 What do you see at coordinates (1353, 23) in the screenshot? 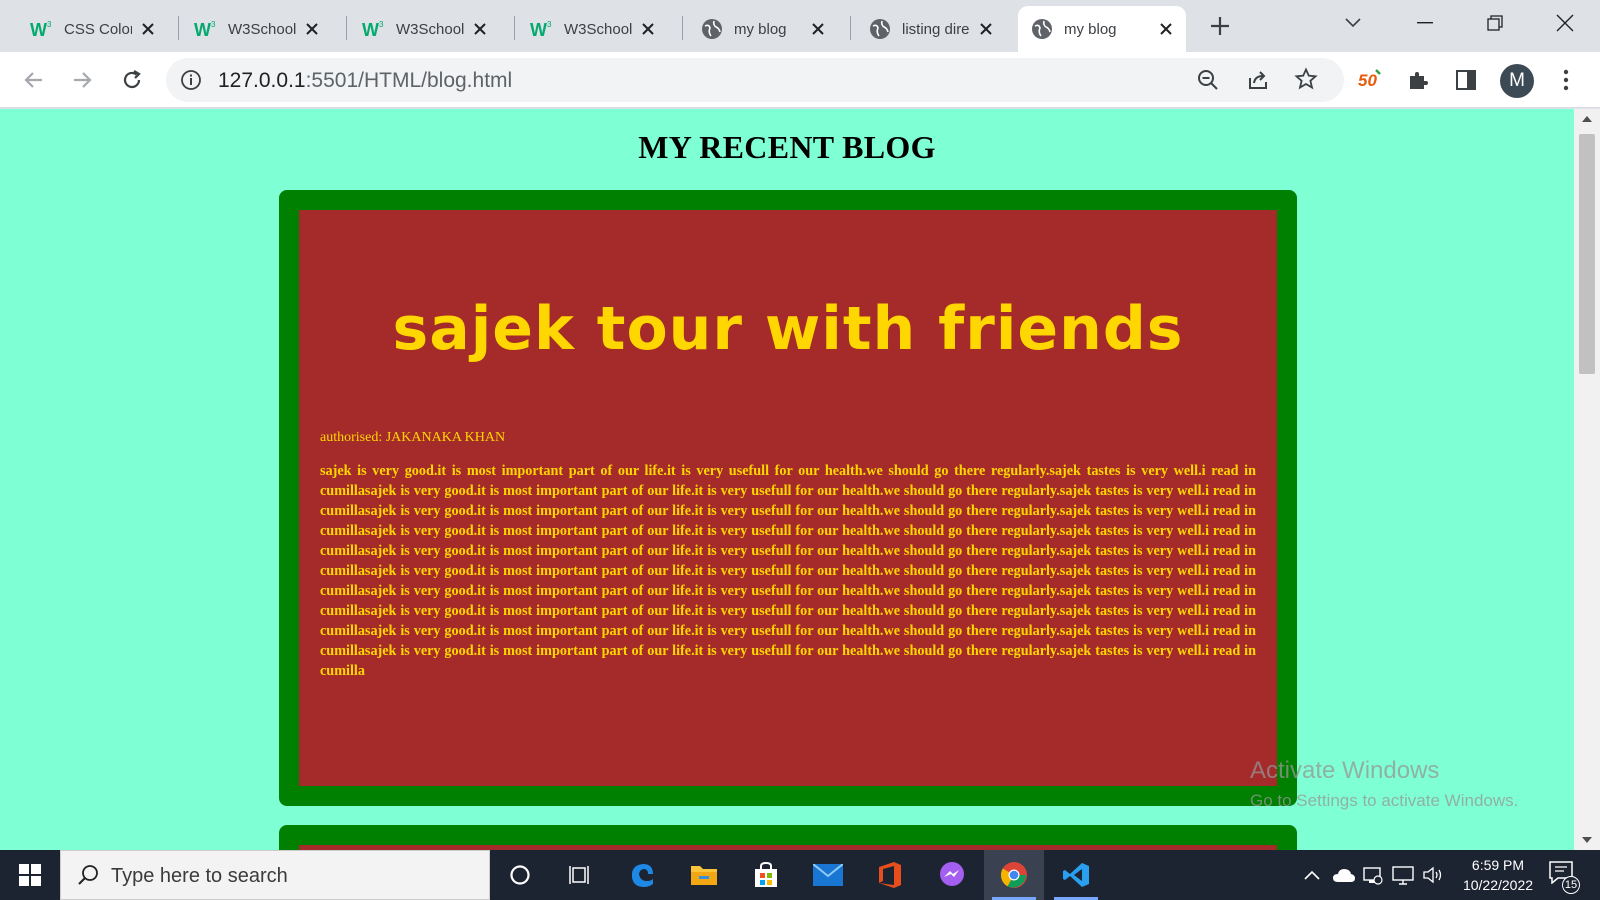
I see `tab-search-button` at bounding box center [1353, 23].